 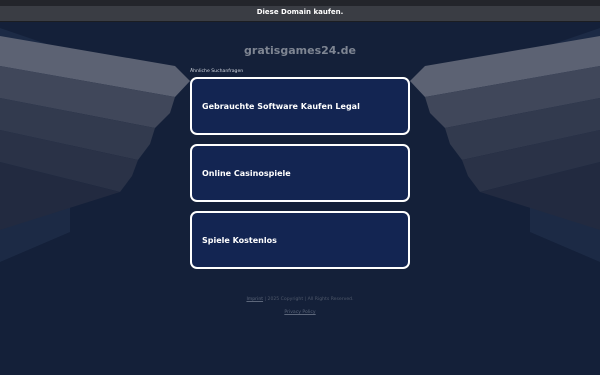 What do you see at coordinates (308, 299) in the screenshot?
I see `copyright-text: | 2025 Copyright | All Rights Reserved.` at bounding box center [308, 299].